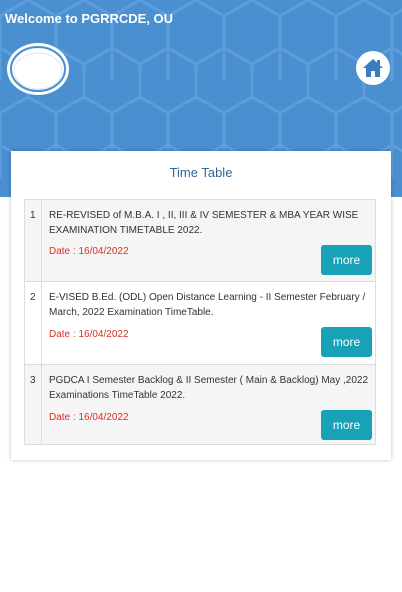 The image size is (402, 592). I want to click on home-icon, so click(373, 68).